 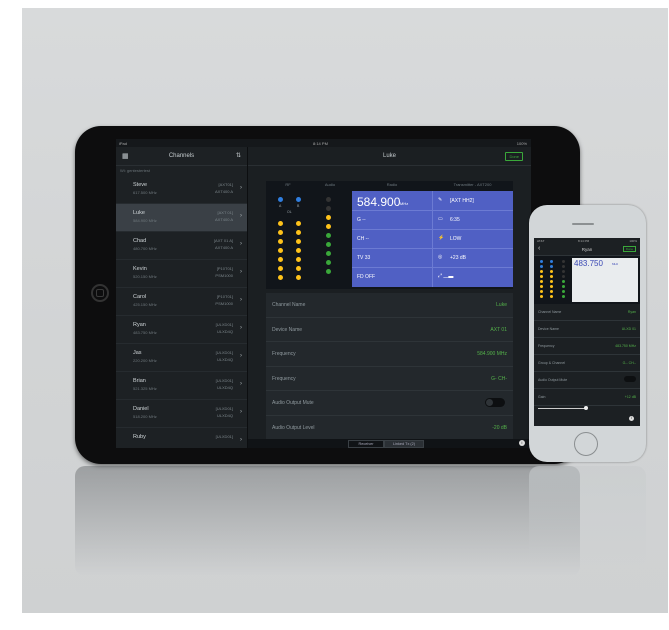 What do you see at coordinates (327, 521) in the screenshot?
I see `ipad-reflection` at bounding box center [327, 521].